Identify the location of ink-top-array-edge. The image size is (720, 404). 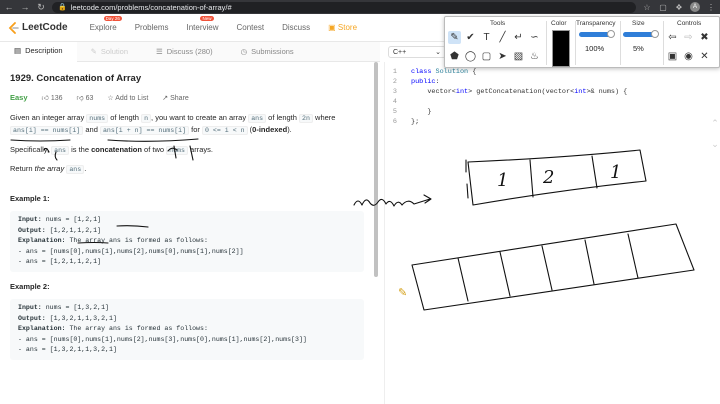
(467, 179).